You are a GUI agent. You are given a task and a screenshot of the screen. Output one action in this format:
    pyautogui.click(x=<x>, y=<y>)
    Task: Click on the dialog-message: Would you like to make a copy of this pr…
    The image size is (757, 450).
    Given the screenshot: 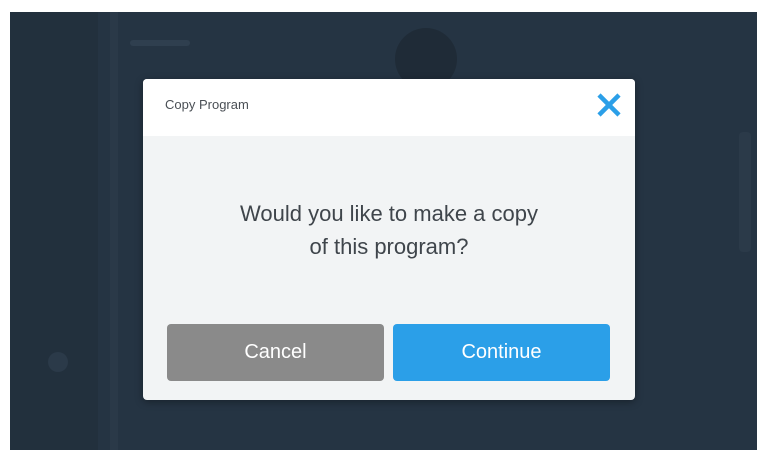 What is the action you would take?
    pyautogui.click(x=389, y=230)
    